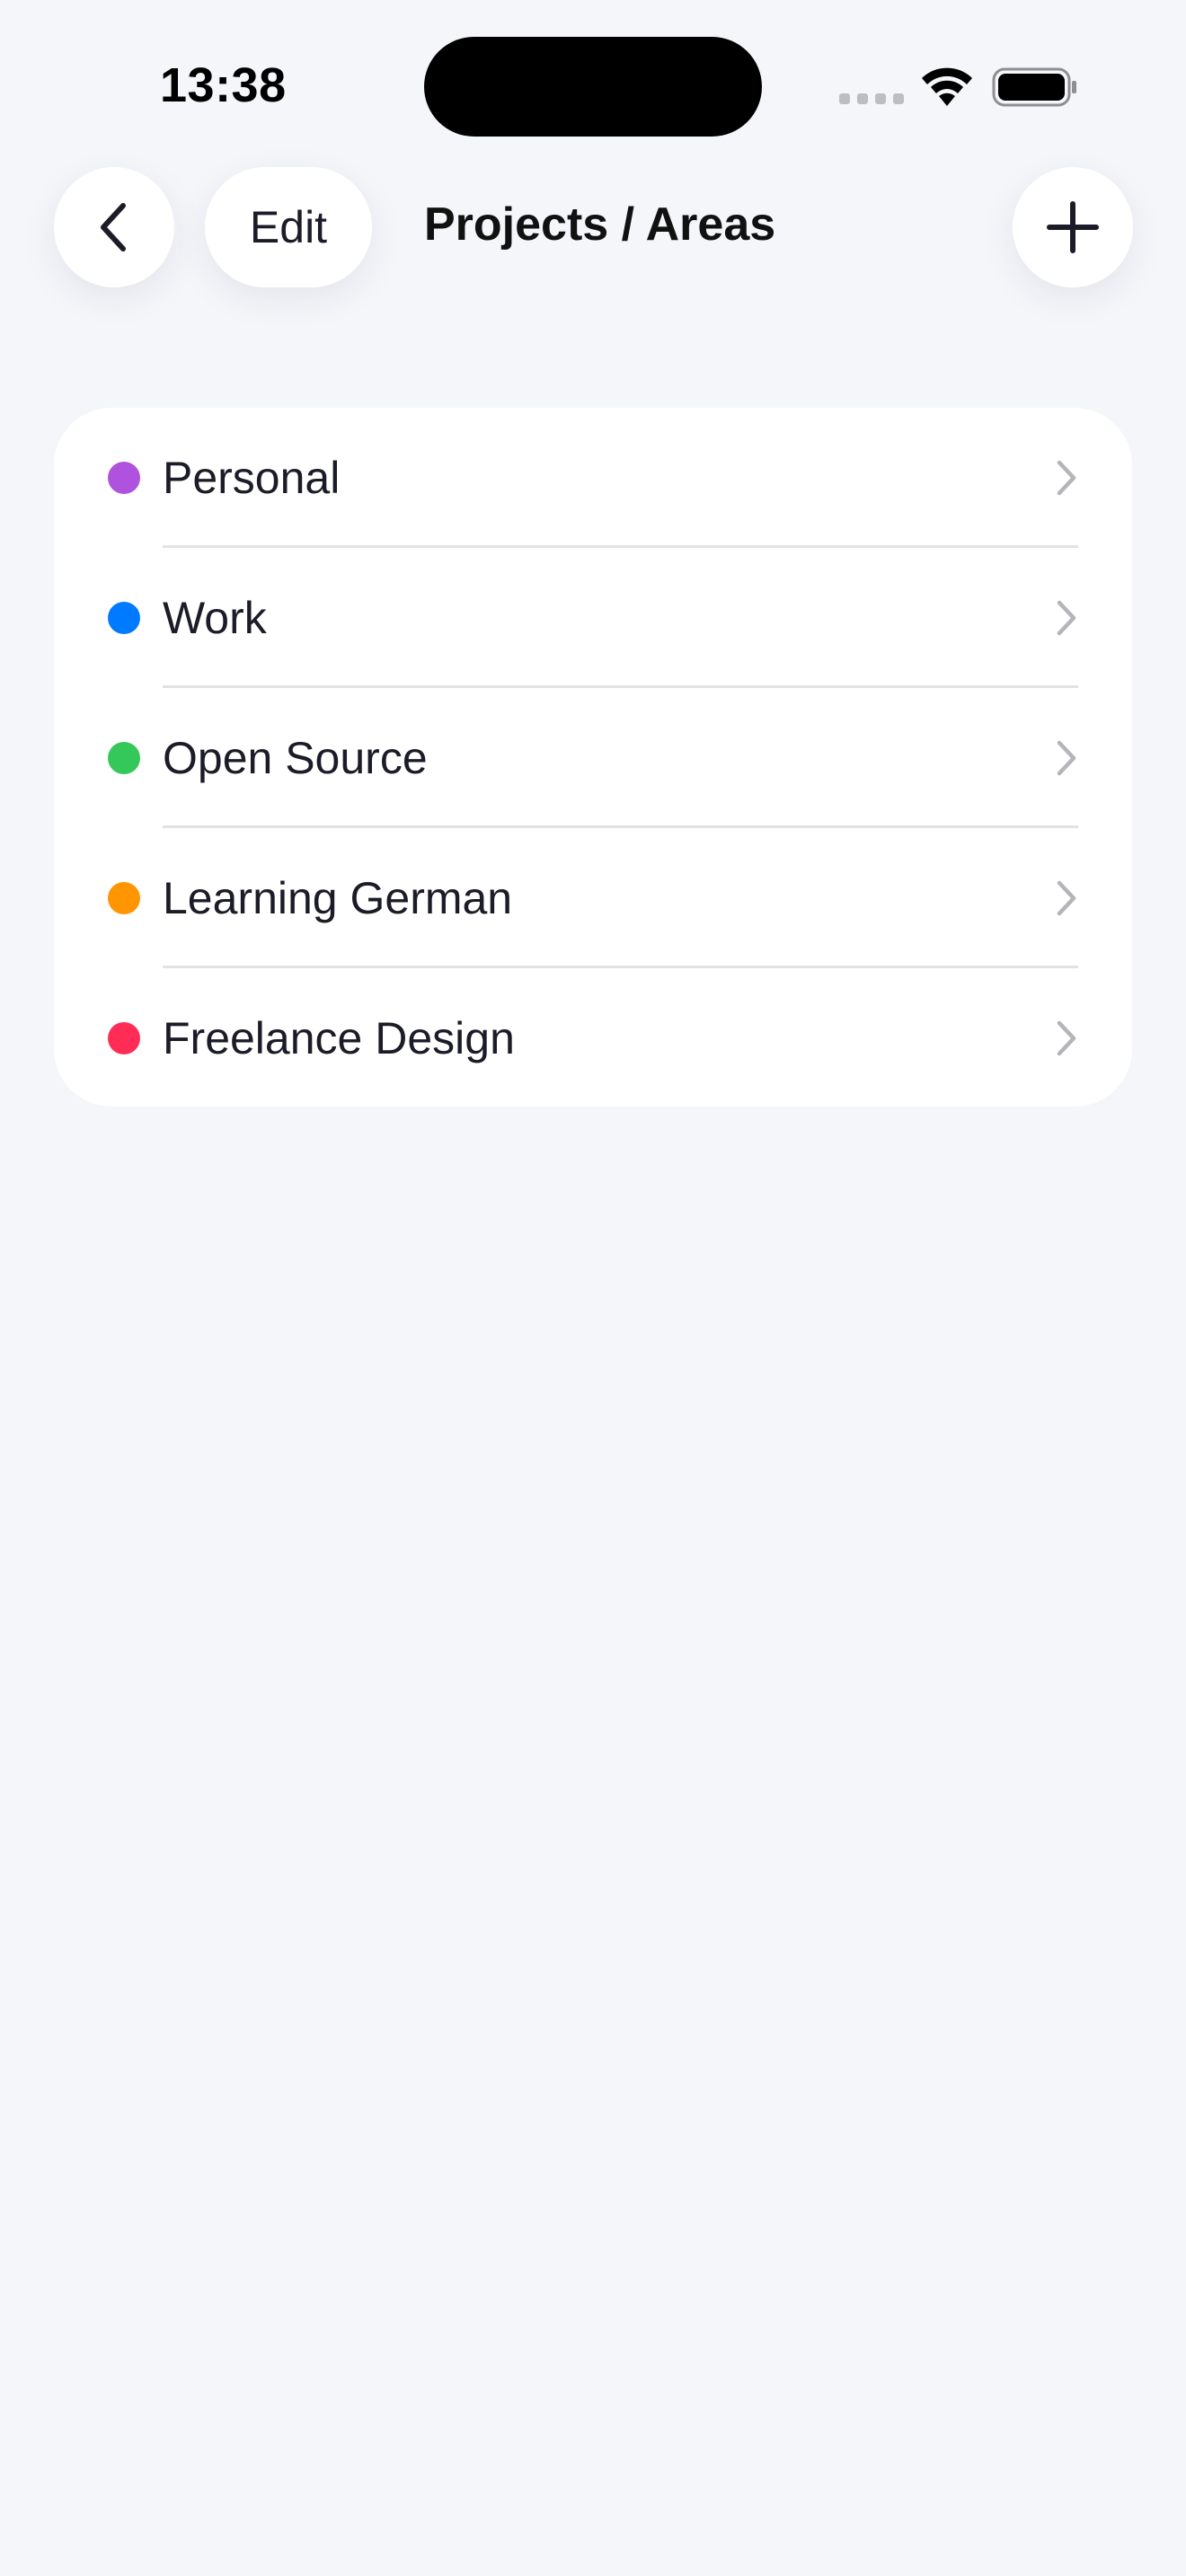  What do you see at coordinates (871, 98) in the screenshot?
I see `cellular-signal-icon` at bounding box center [871, 98].